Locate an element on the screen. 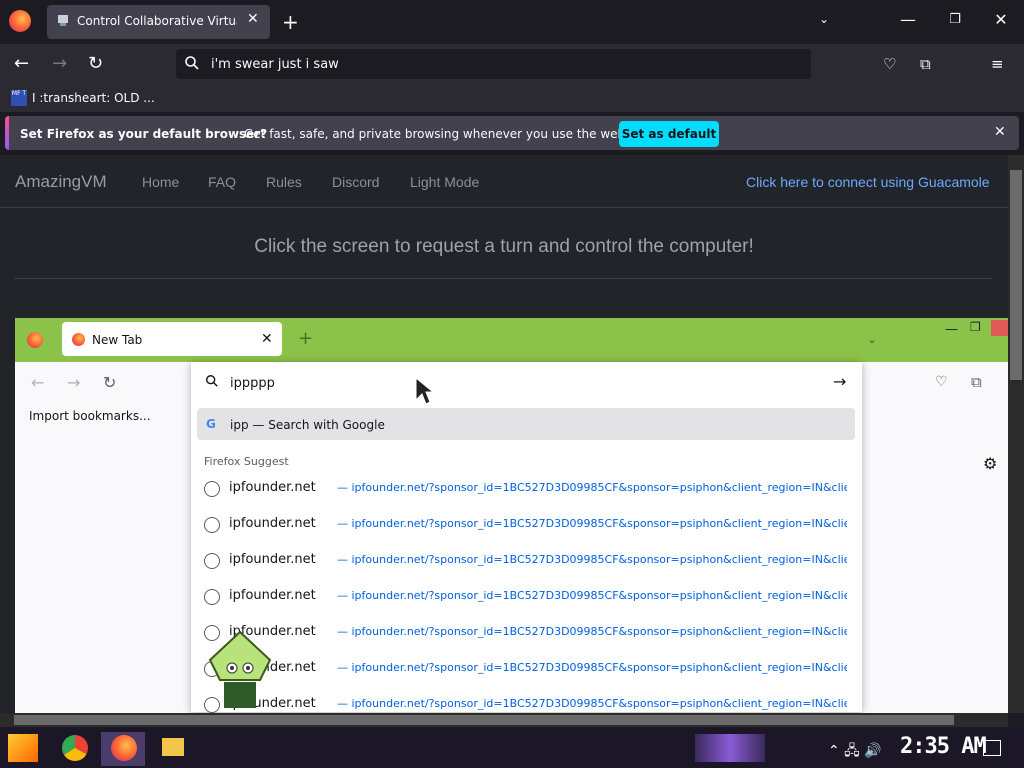 The image size is (1024, 768). tab-favicon-icon is located at coordinates (63, 20).